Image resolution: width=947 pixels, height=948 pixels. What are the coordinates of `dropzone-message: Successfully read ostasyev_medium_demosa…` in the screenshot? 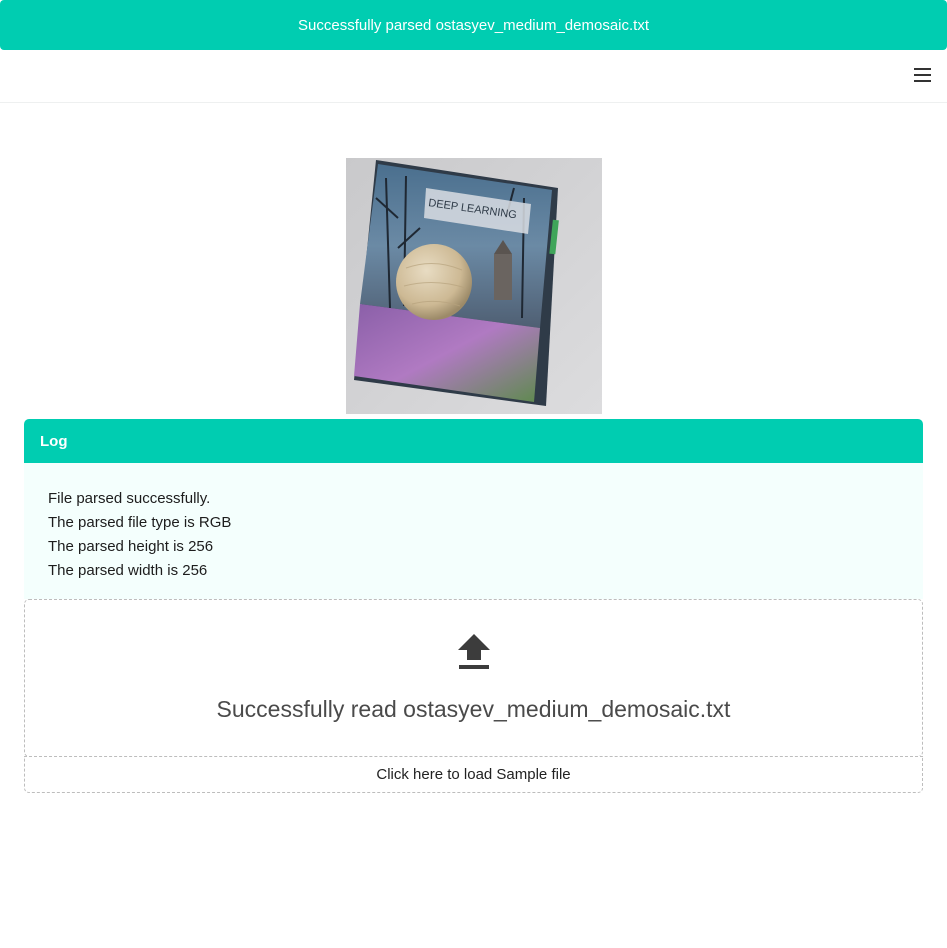 It's located at (473, 709).